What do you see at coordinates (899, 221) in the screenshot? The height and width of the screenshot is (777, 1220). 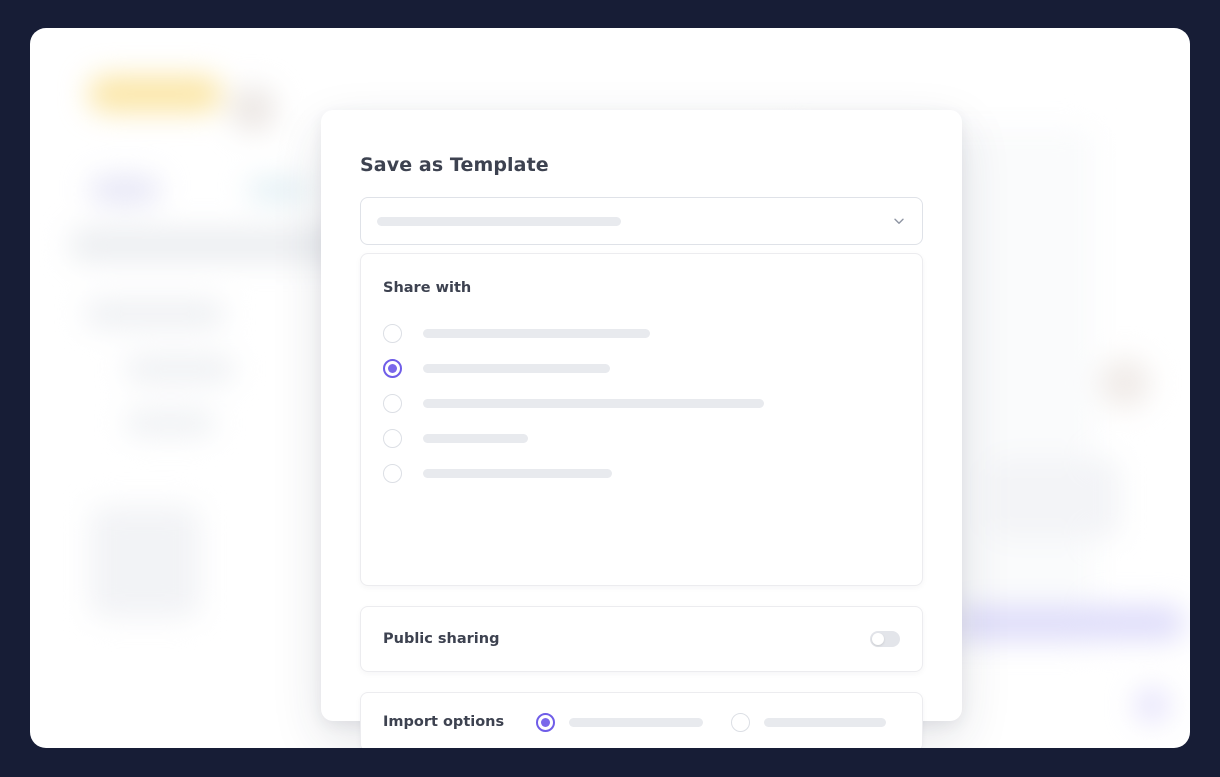 I see `chevron-down-icon` at bounding box center [899, 221].